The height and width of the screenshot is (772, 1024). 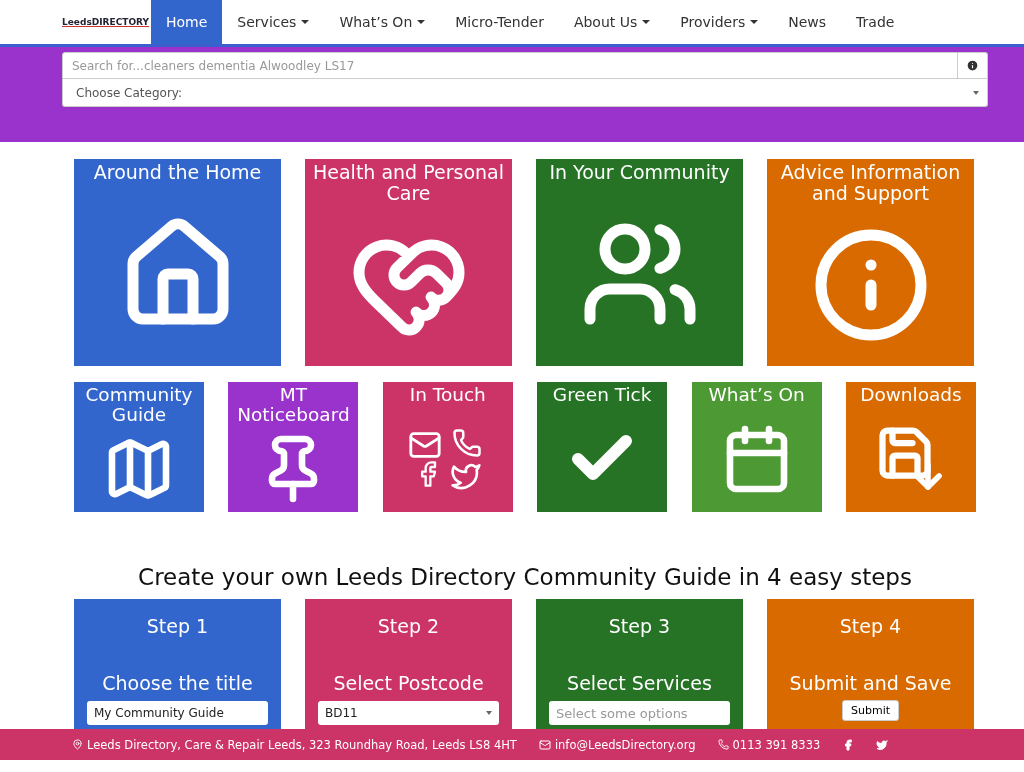 What do you see at coordinates (408, 183) in the screenshot?
I see `tile-title: Health and Personal Care` at bounding box center [408, 183].